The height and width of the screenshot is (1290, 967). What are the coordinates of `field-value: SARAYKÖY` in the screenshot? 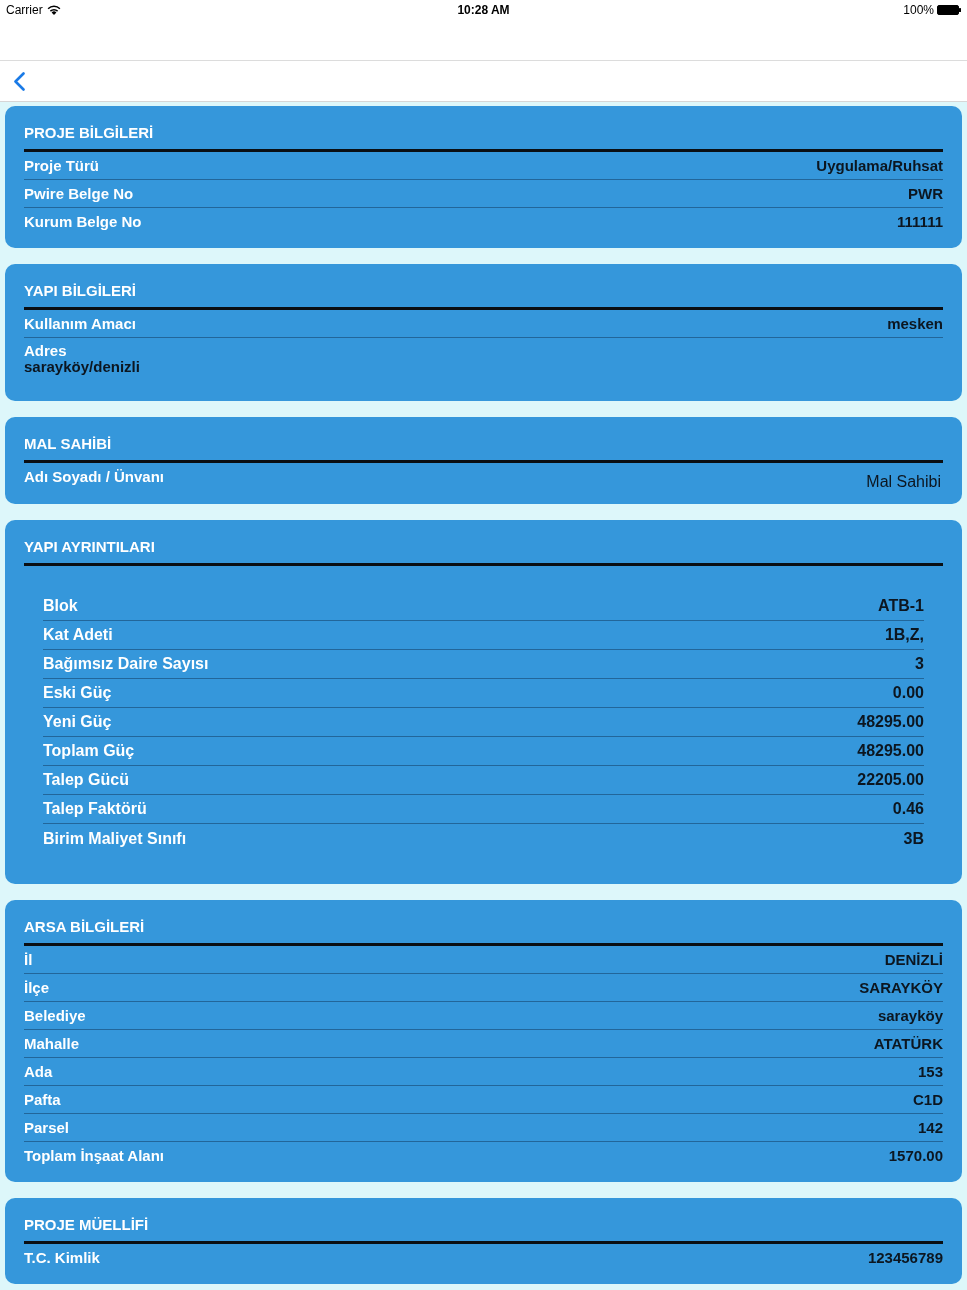 It's located at (901, 987).